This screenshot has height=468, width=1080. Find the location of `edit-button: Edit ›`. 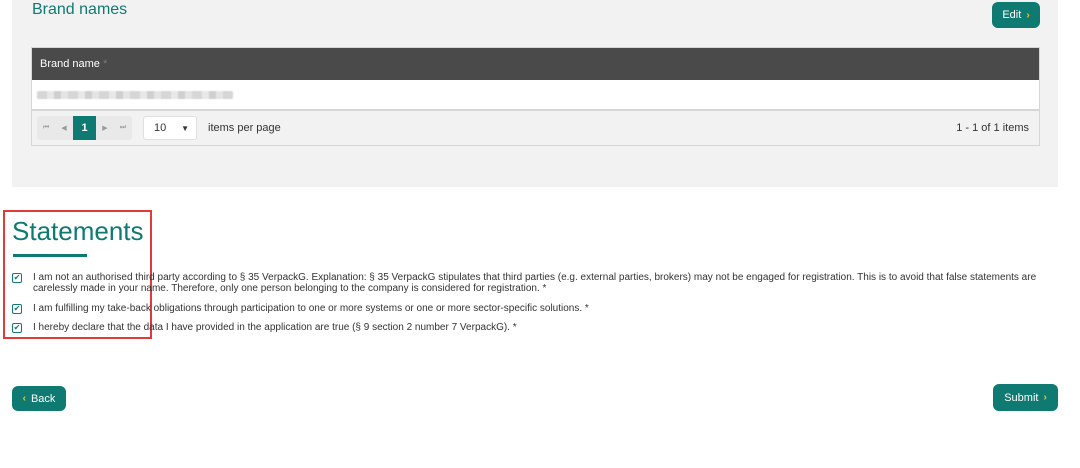

edit-button: Edit › is located at coordinates (1016, 15).